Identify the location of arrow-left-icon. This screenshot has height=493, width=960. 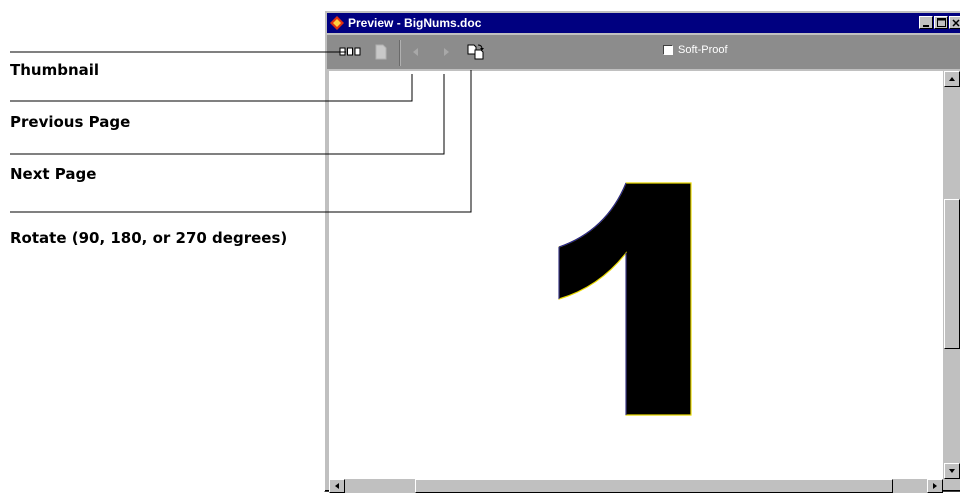
(337, 486).